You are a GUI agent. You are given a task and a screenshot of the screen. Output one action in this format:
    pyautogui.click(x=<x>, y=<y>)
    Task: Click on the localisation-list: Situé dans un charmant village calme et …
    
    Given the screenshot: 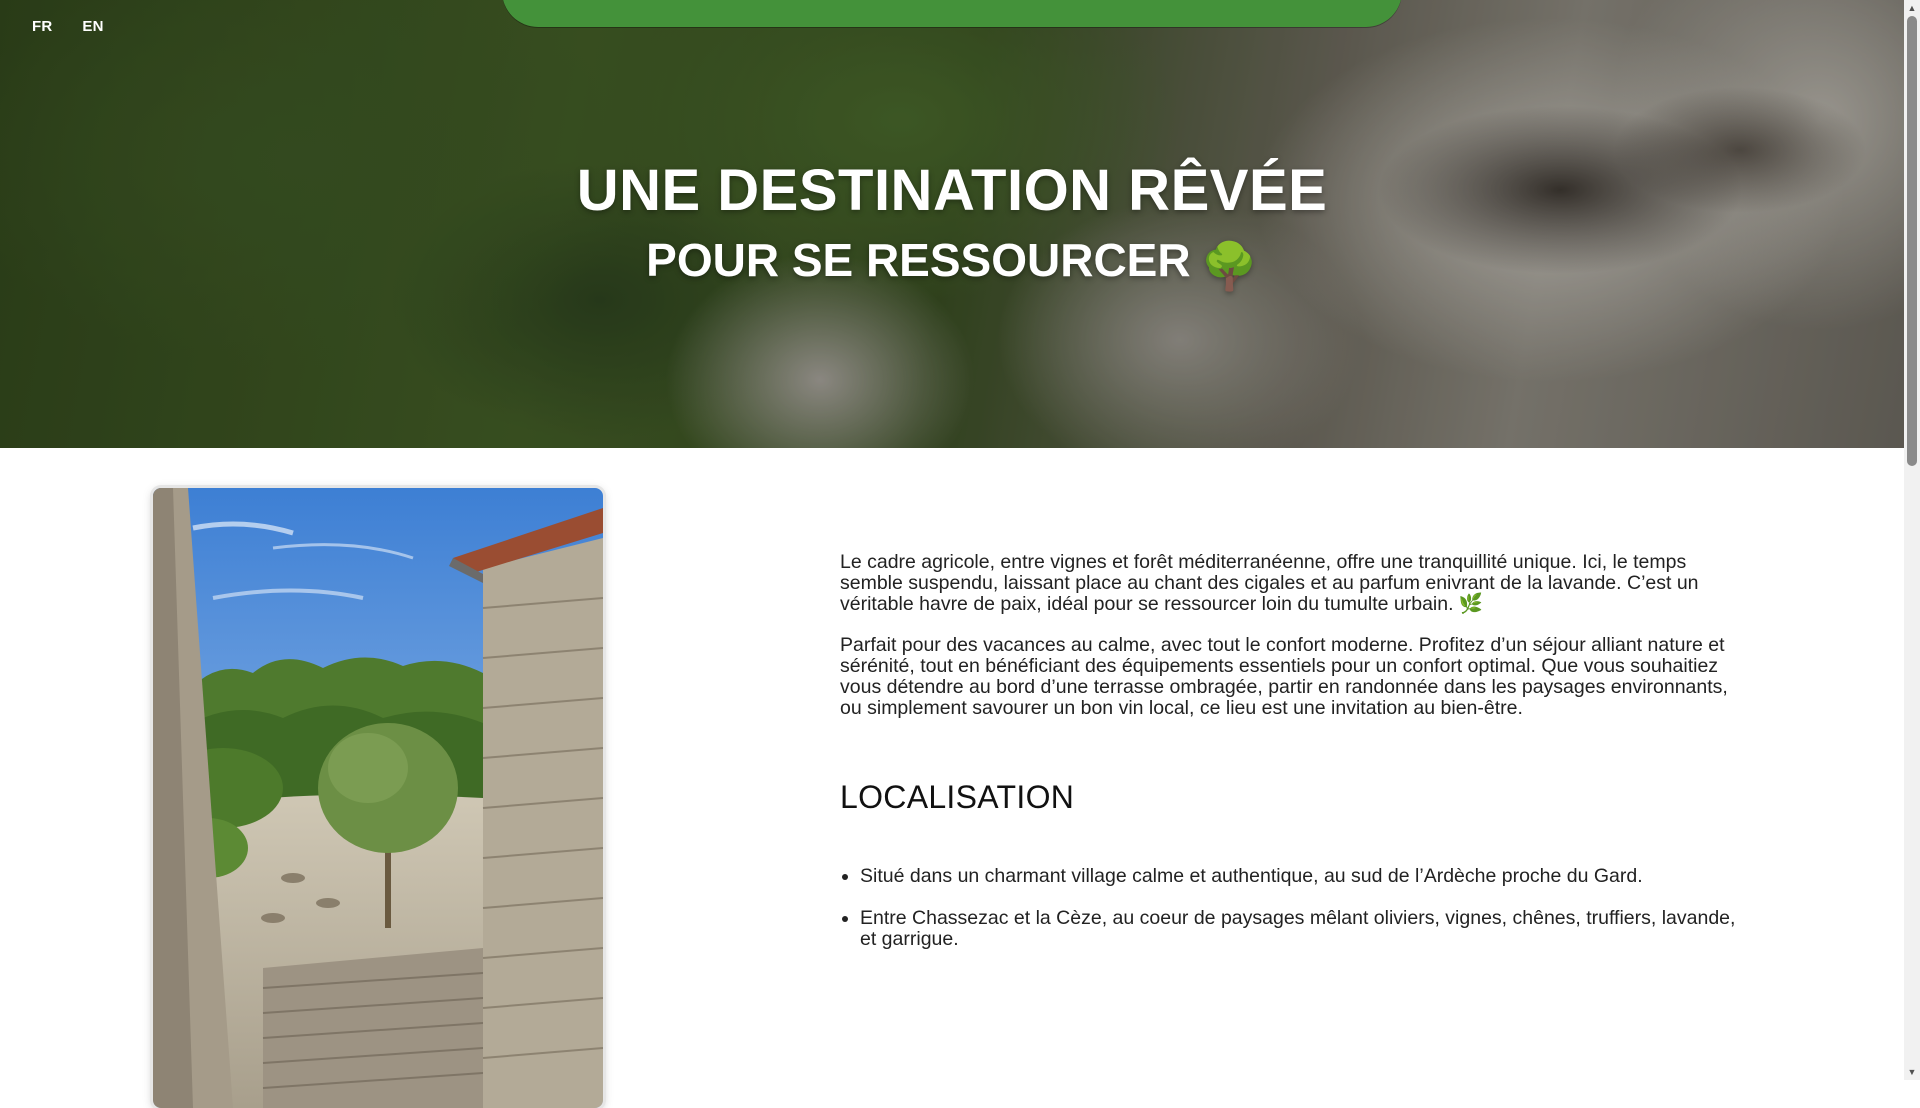 What is the action you would take?
    pyautogui.click(x=1295, y=908)
    